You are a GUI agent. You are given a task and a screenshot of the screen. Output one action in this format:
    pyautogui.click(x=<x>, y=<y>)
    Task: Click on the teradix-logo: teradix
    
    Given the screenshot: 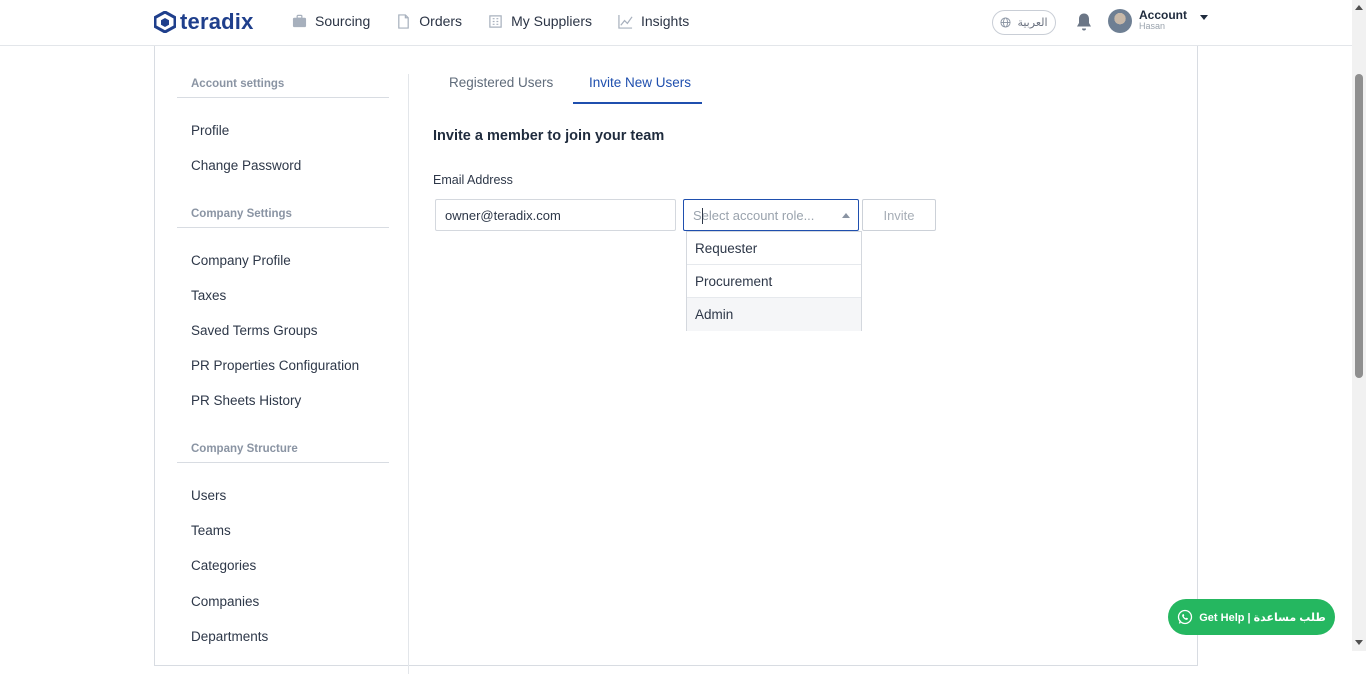 What is the action you would take?
    pyautogui.click(x=204, y=22)
    